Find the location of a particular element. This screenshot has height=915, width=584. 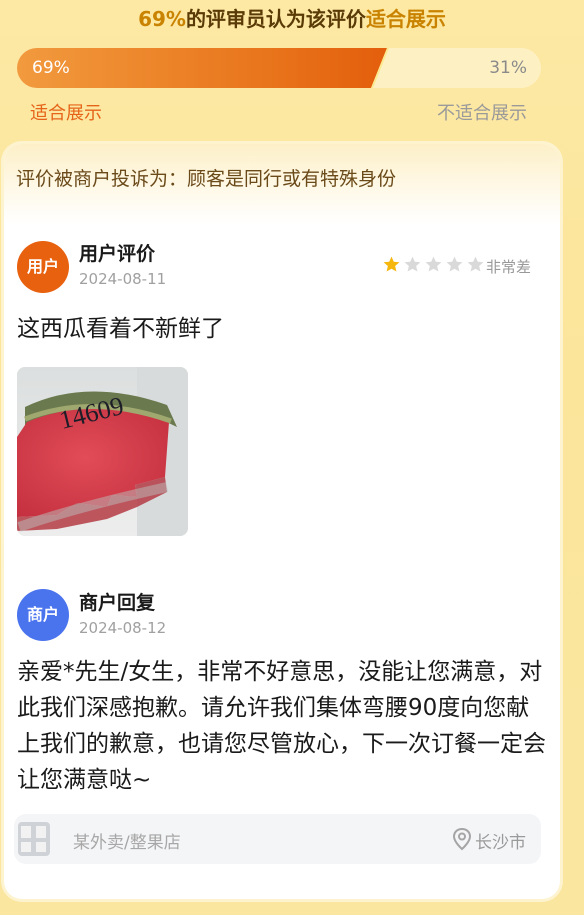

review-photo: 14609 is located at coordinates (102, 451).